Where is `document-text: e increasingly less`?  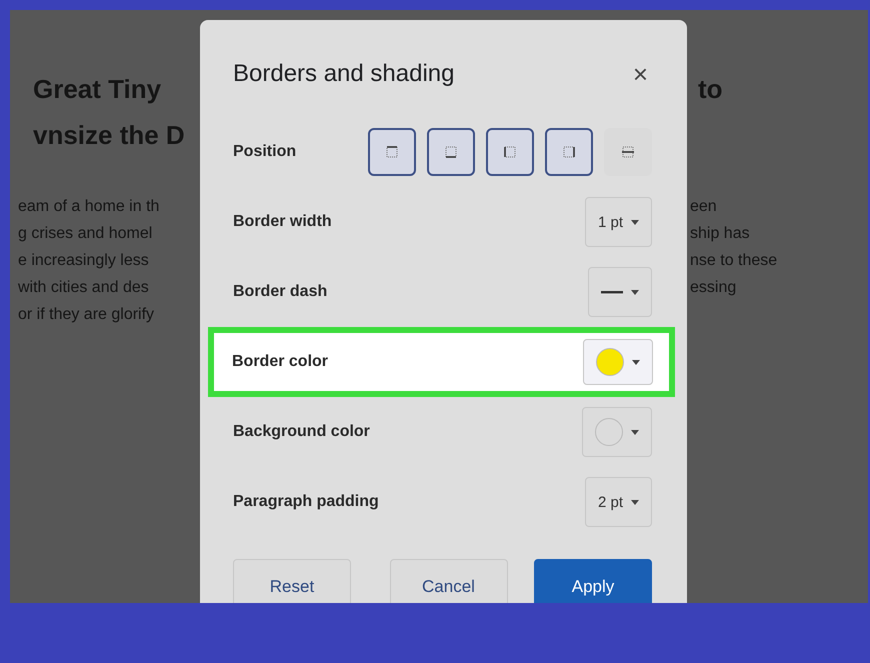 document-text: e increasingly less is located at coordinates (84, 261).